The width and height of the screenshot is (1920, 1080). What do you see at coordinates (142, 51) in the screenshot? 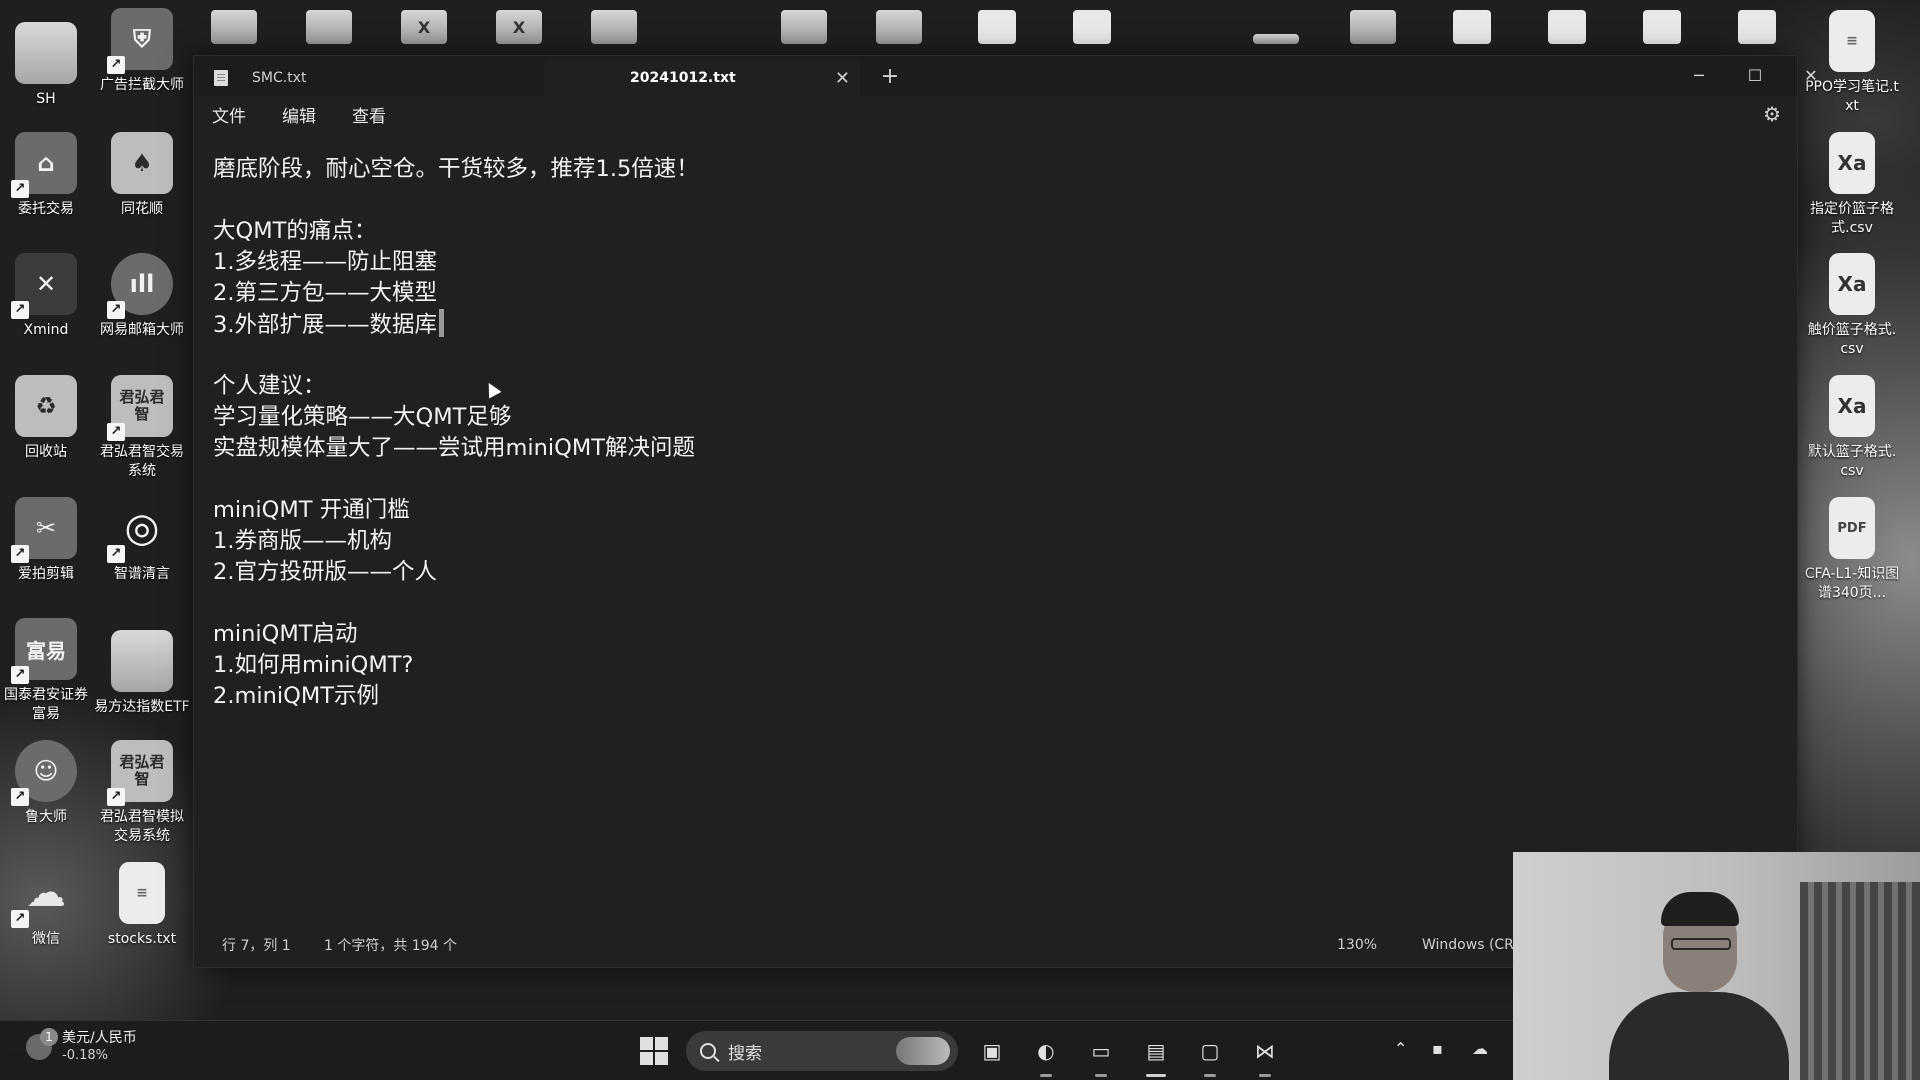
I see `desktop-icon-ad-blocker: ⛨ ↗ 广告拦截大师` at bounding box center [142, 51].